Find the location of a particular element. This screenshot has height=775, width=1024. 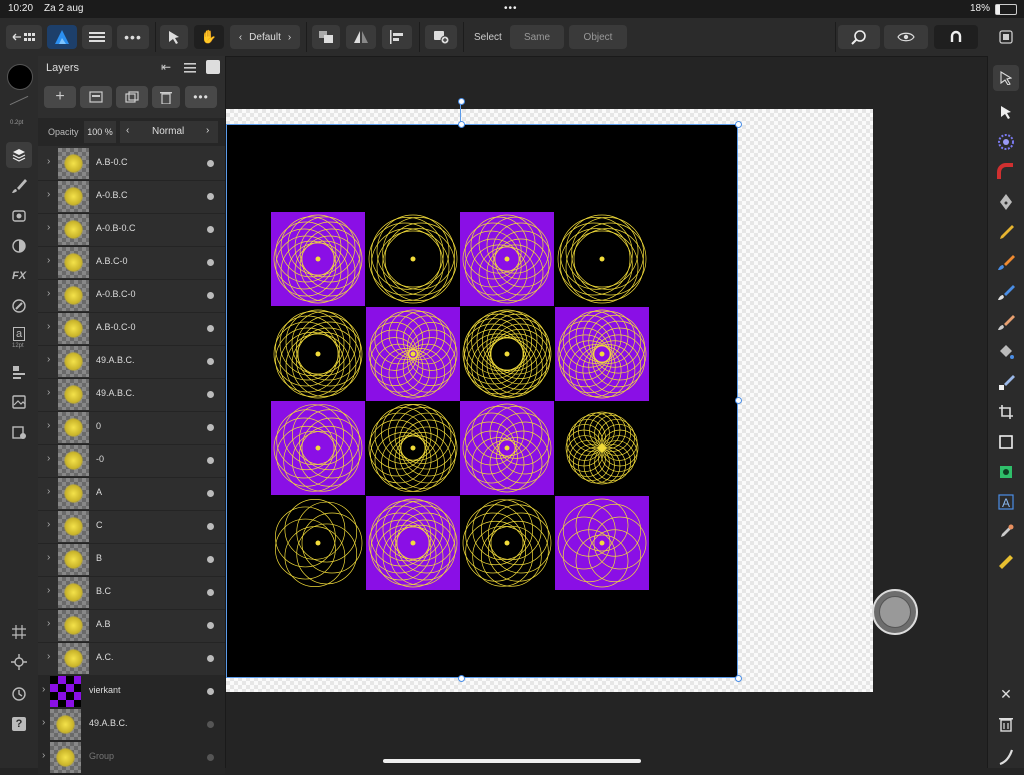

view-zoom-button is located at coordinates (859, 37).